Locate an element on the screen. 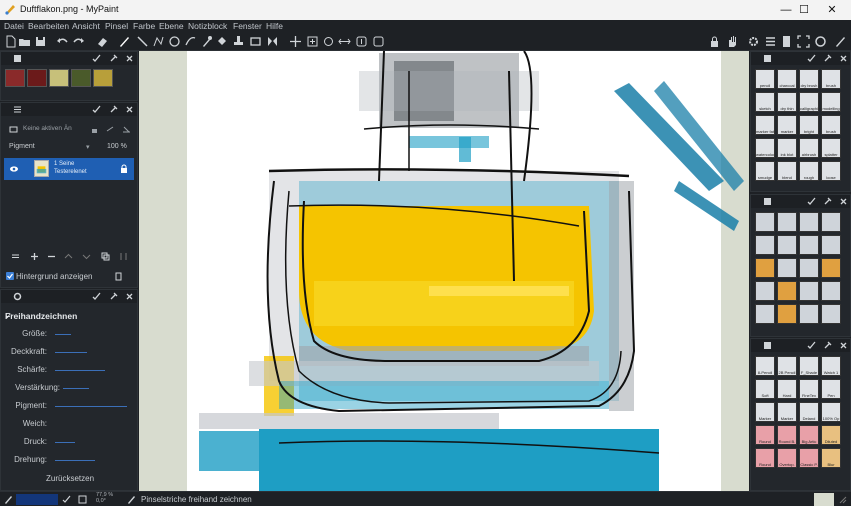 This screenshot has width=851, height=506. brush-preset: watercolour is located at coordinates (765, 148).